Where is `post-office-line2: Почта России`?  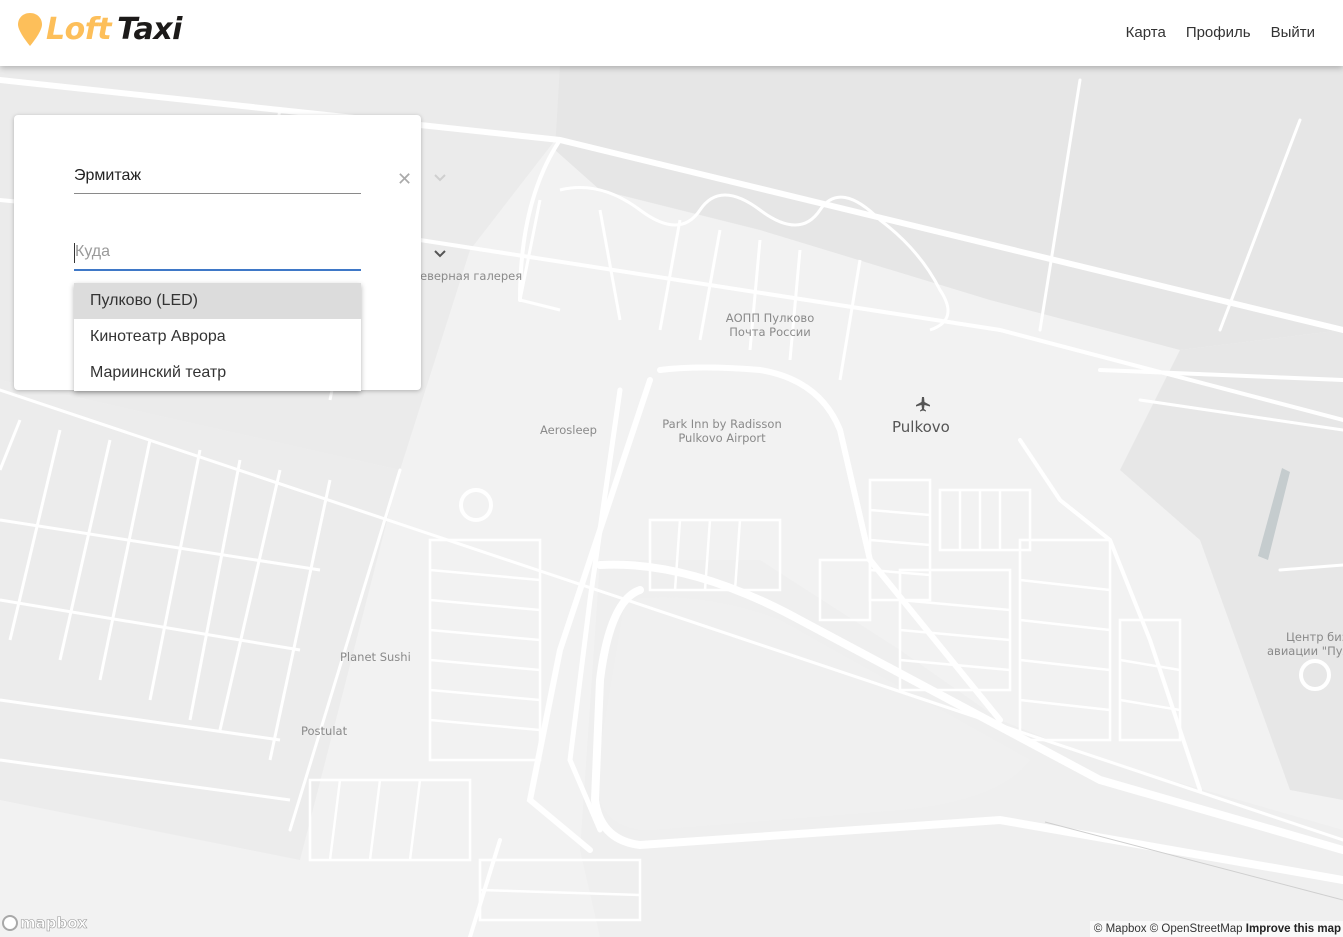 post-office-line2: Почта России is located at coordinates (770, 332).